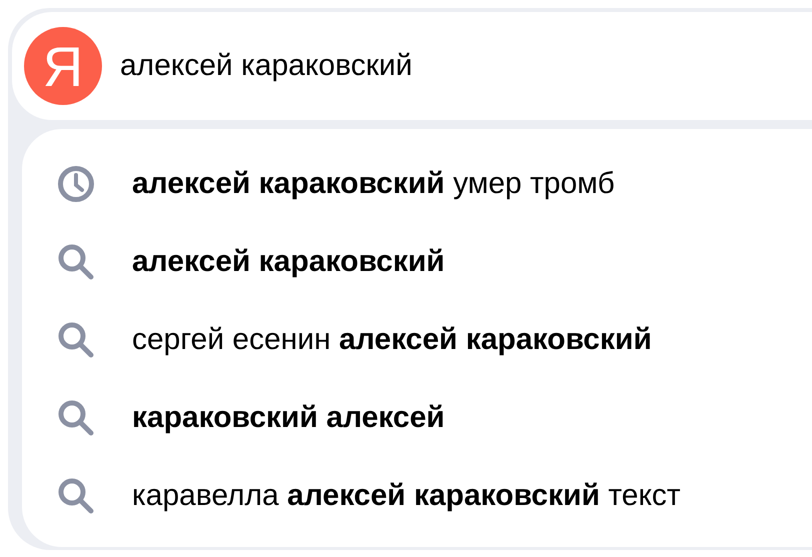 The height and width of the screenshot is (557, 812). Describe the element at coordinates (288, 262) in the screenshot. I see `suggestion-item: алексей караковский` at that location.